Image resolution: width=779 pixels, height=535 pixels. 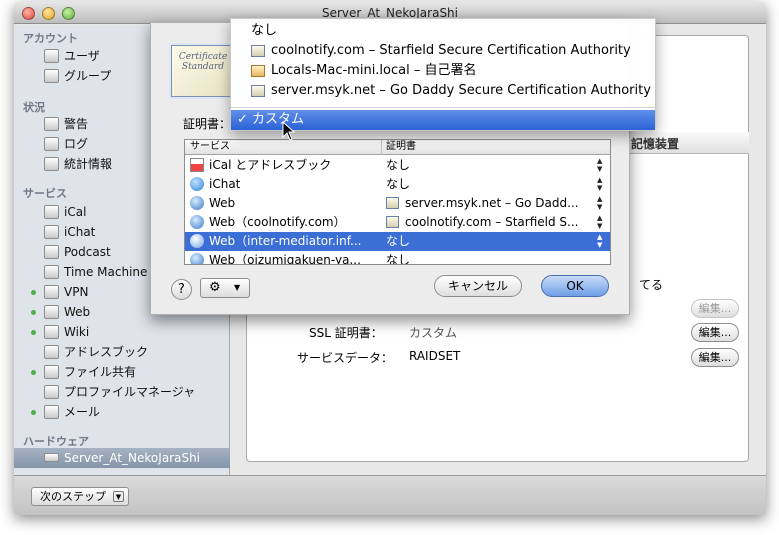 What do you see at coordinates (122, 332) in the screenshot?
I see `sidebar-item-wiki: Wiki` at bounding box center [122, 332].